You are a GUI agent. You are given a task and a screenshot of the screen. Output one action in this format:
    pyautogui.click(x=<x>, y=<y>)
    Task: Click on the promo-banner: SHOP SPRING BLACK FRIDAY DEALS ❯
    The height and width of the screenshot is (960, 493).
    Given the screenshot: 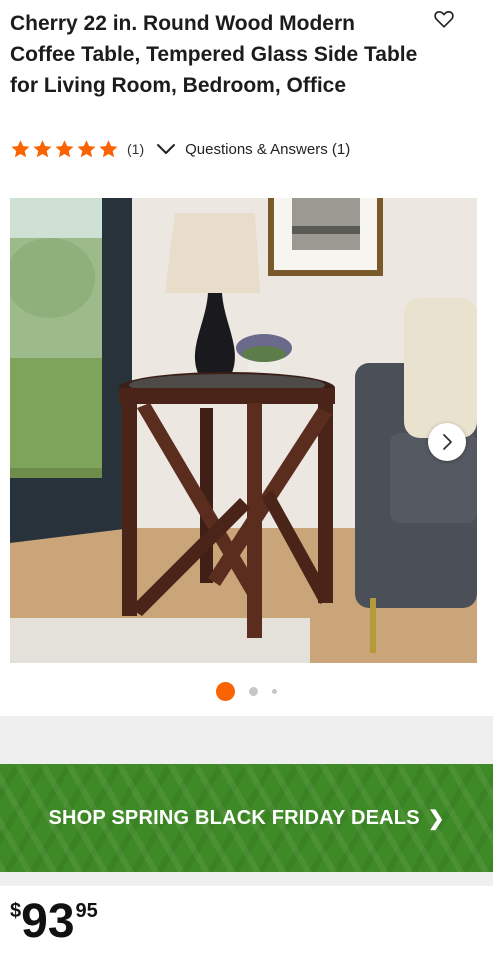 What is the action you would take?
    pyautogui.click(x=246, y=818)
    